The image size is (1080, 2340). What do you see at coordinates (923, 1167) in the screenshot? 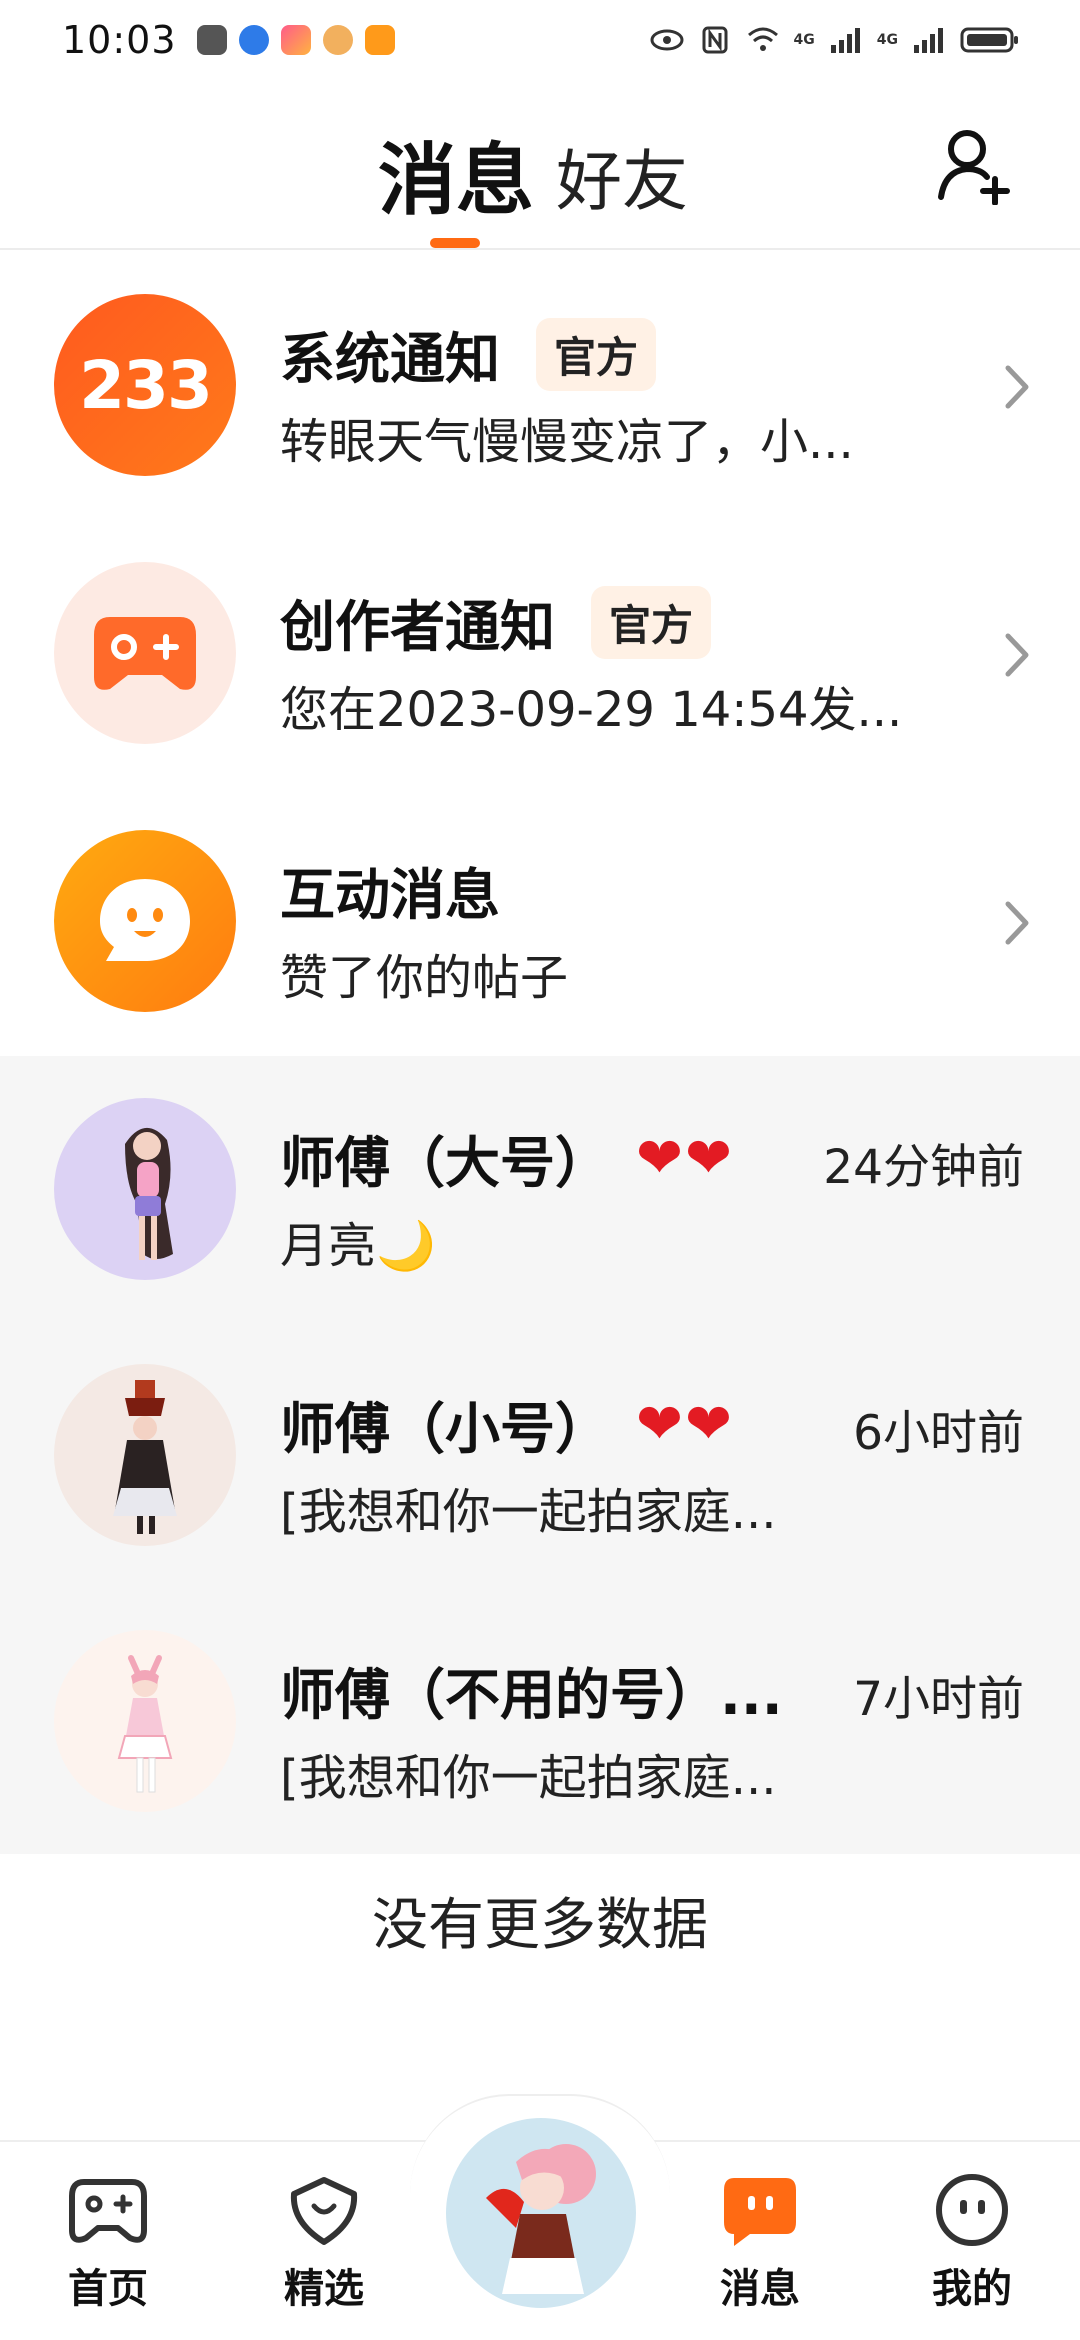
I see `chat-time: 24分钟前` at bounding box center [923, 1167].